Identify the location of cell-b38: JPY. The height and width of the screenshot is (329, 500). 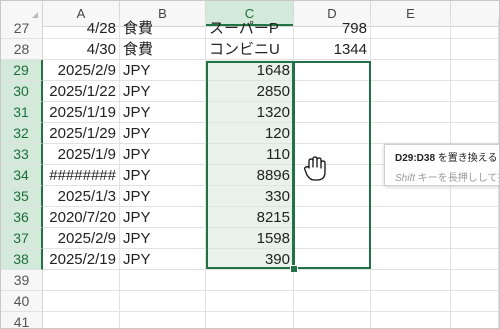
(163, 259).